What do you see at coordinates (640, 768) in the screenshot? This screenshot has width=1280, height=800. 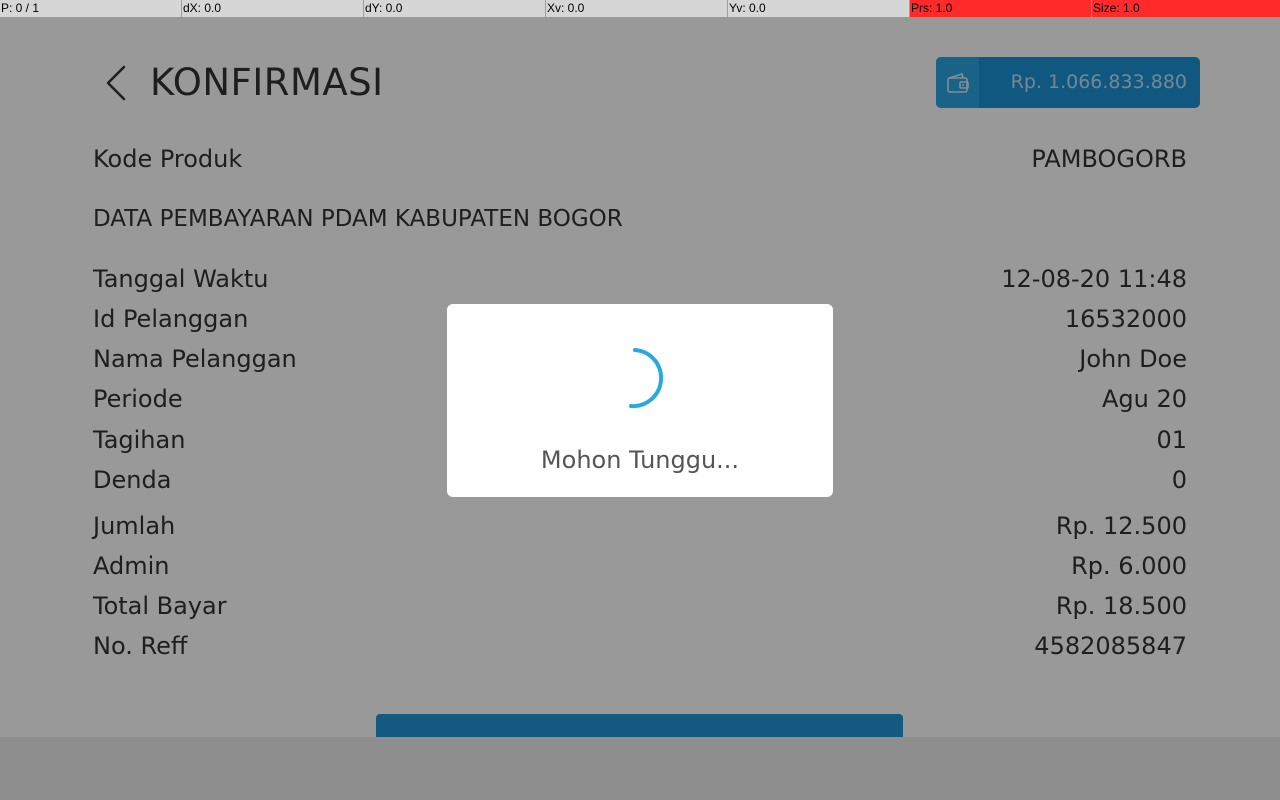 I see `navigation-bar` at bounding box center [640, 768].